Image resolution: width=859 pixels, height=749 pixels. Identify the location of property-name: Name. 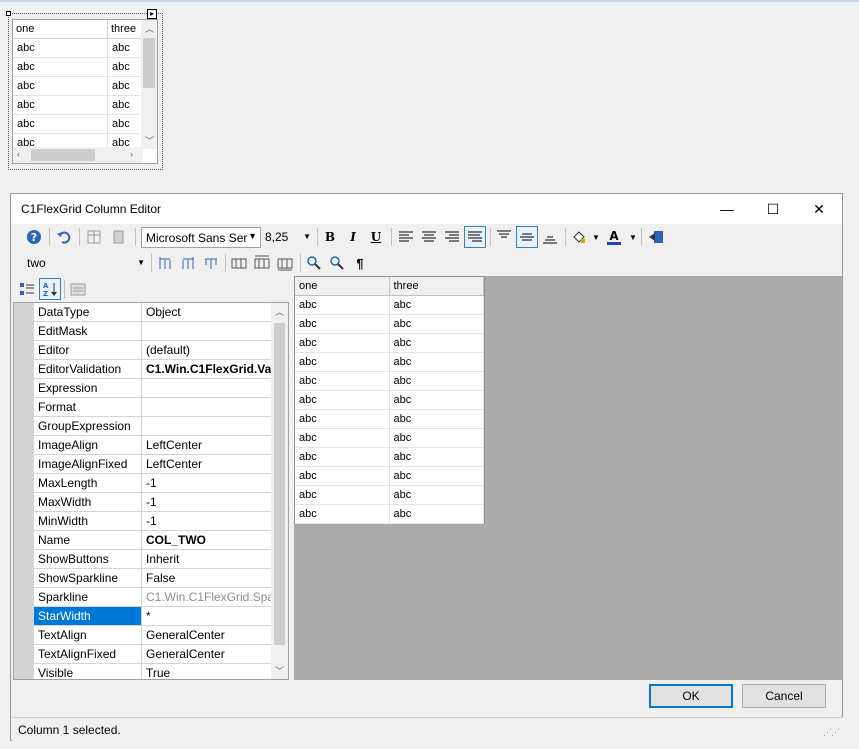
(88, 540).